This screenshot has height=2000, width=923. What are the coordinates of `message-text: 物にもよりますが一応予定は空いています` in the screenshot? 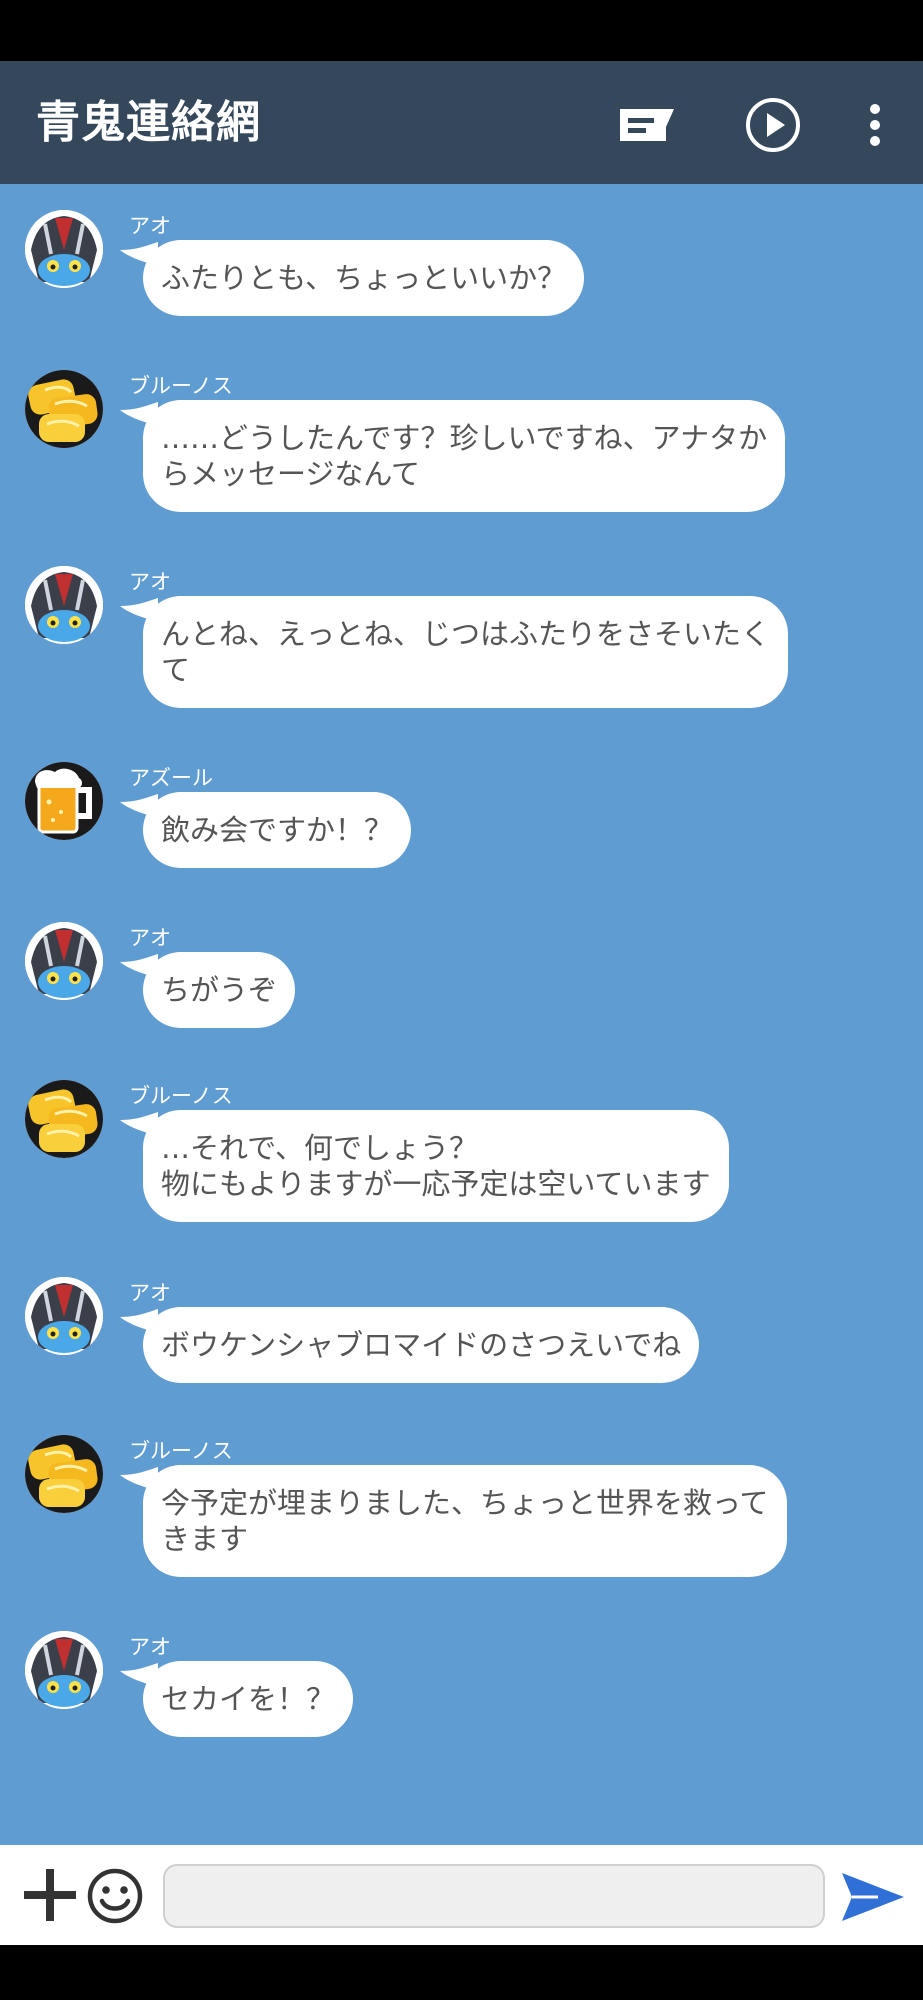 It's located at (436, 1184).